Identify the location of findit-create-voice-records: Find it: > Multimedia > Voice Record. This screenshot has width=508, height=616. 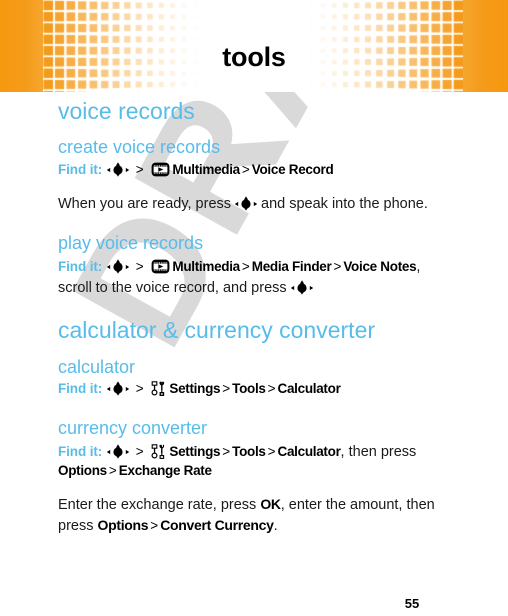
(254, 170).